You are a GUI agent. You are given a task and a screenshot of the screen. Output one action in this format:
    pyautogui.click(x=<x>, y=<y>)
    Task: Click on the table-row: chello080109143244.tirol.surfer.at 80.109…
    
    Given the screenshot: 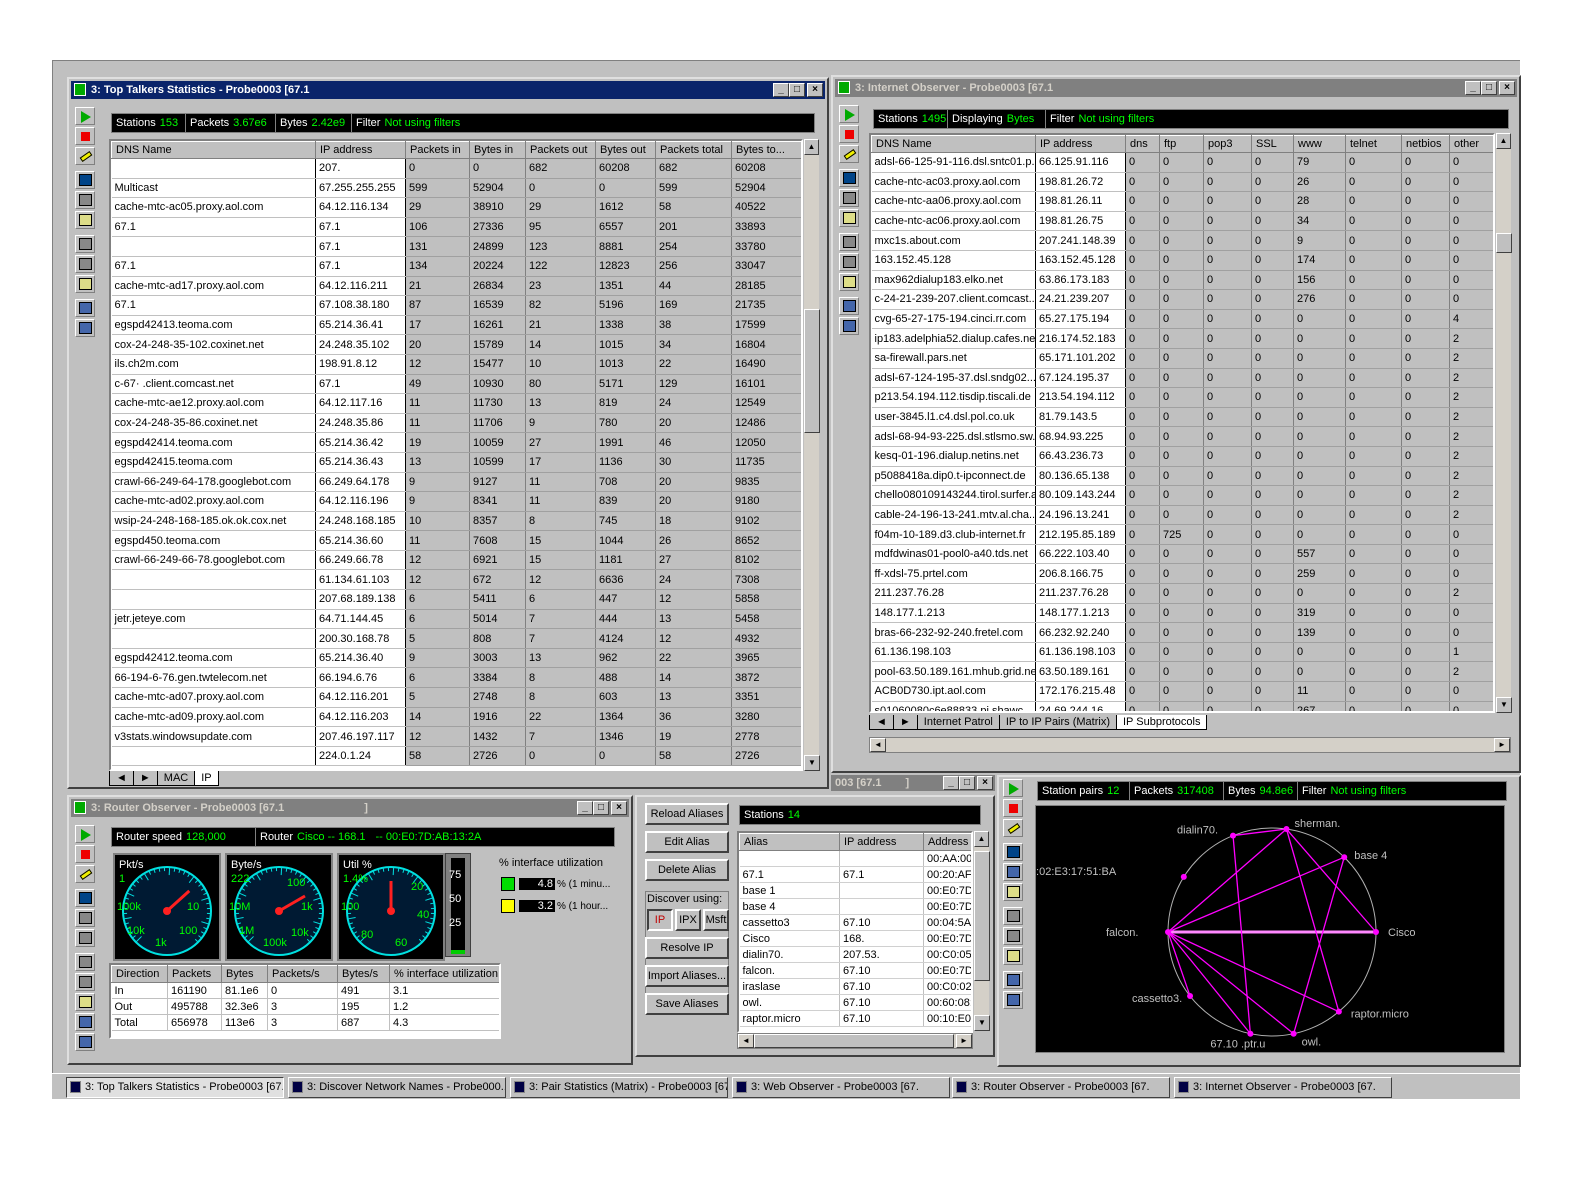 What is the action you would take?
    pyautogui.click(x=1182, y=495)
    